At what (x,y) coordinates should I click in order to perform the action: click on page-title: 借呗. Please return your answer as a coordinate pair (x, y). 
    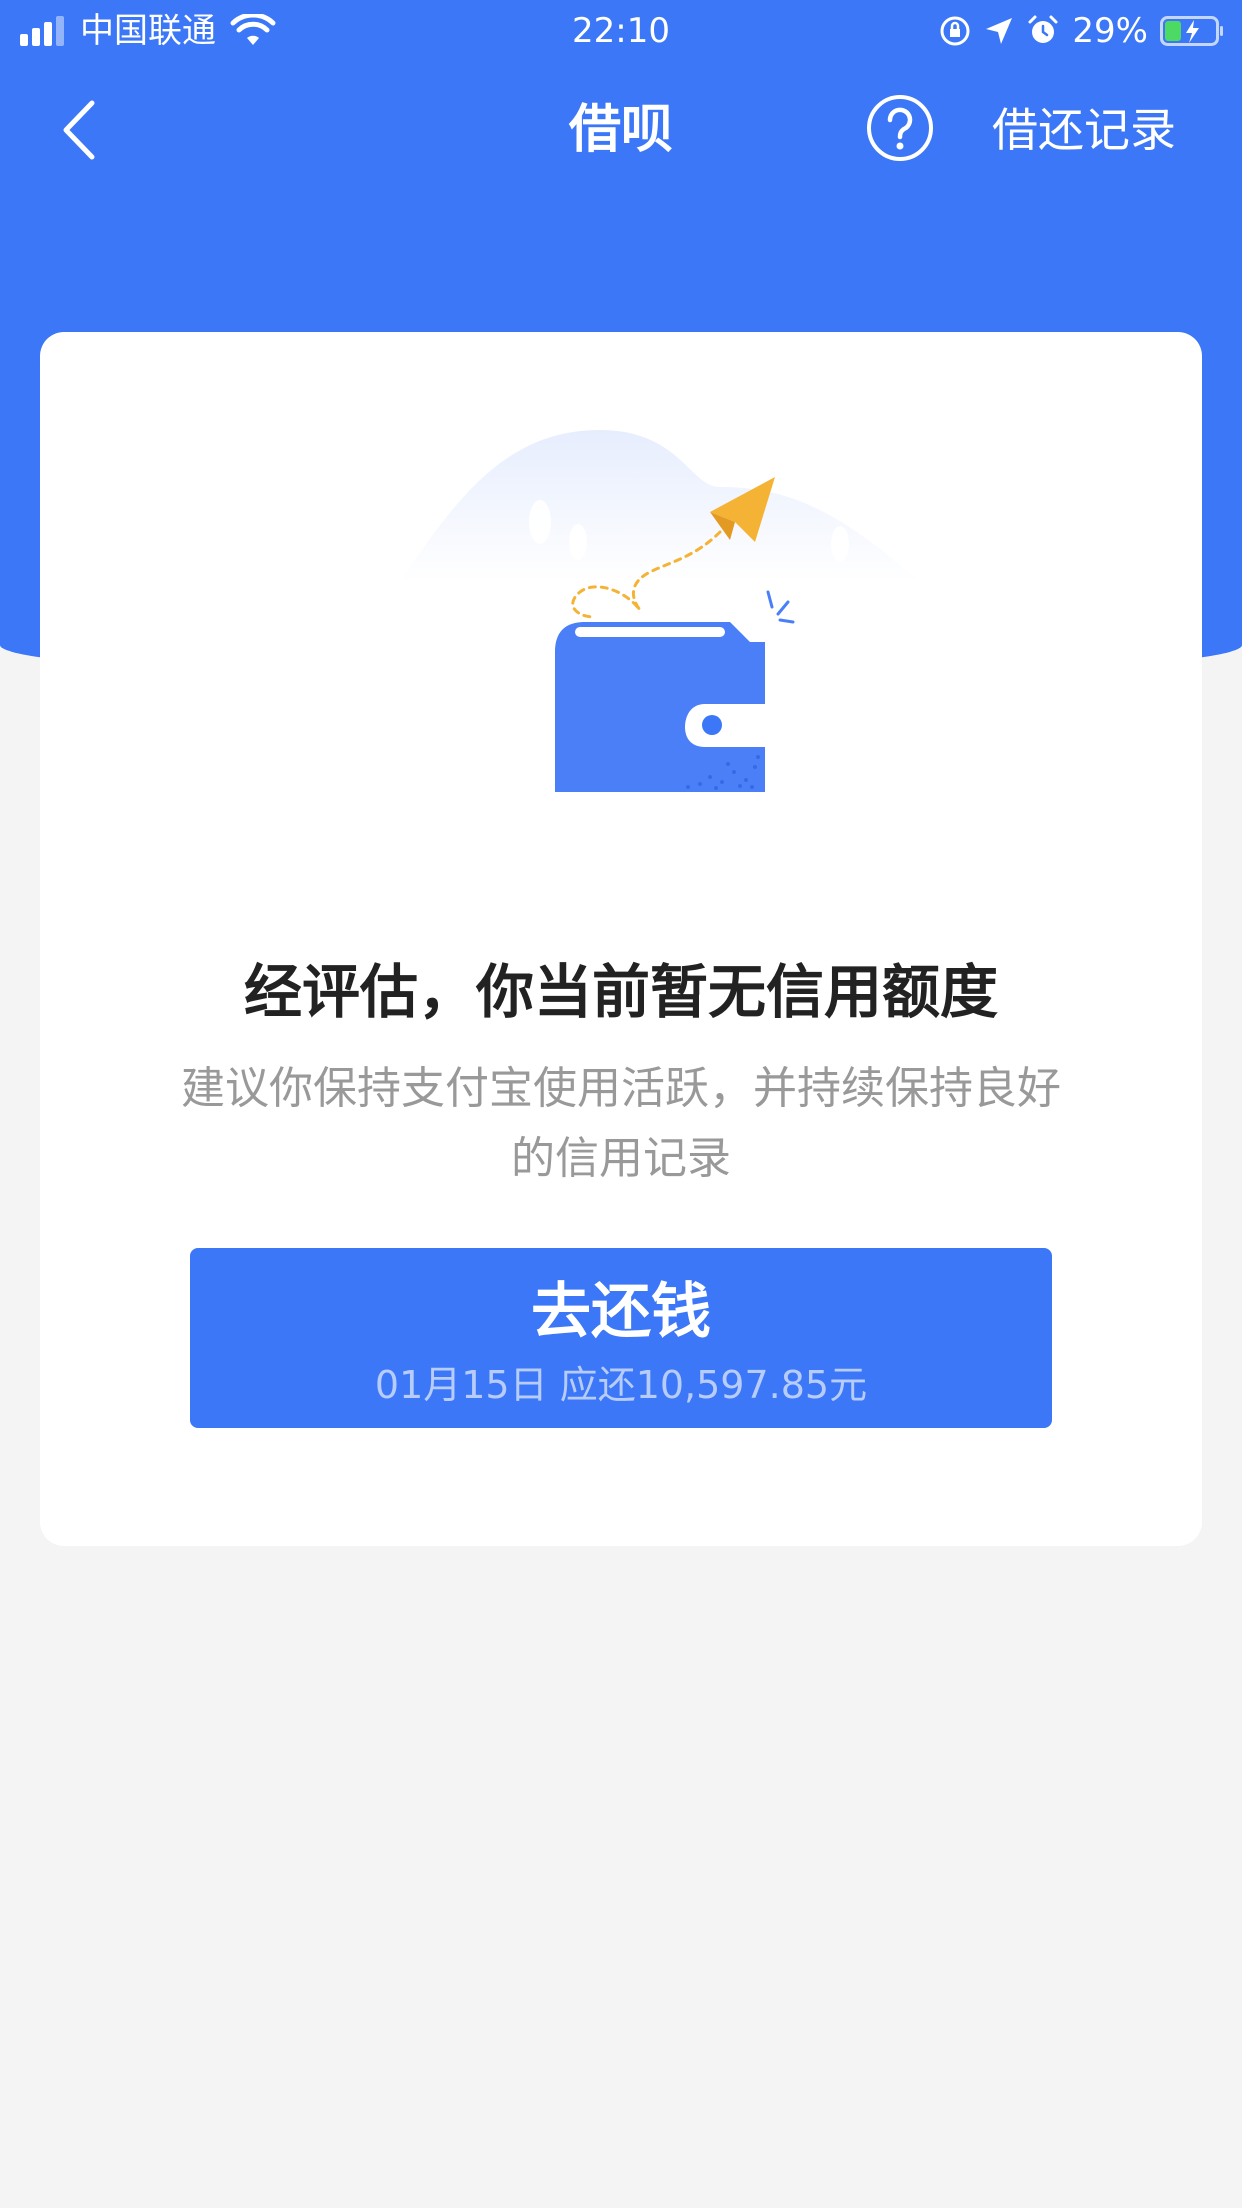
    Looking at the image, I should click on (620, 130).